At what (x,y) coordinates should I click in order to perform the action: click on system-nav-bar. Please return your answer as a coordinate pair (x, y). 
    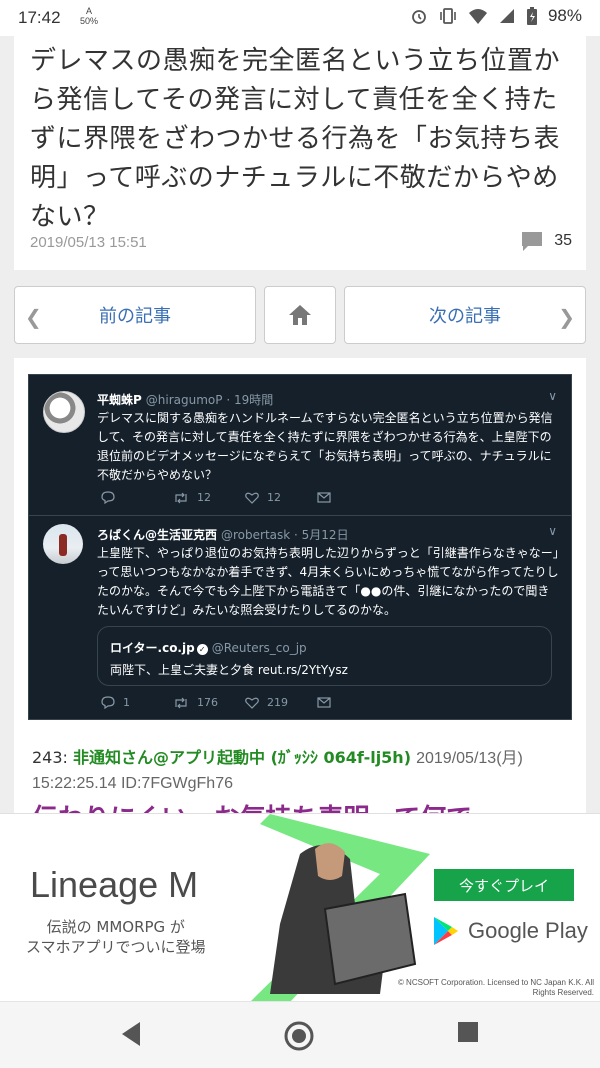
    Looking at the image, I should click on (300, 1034).